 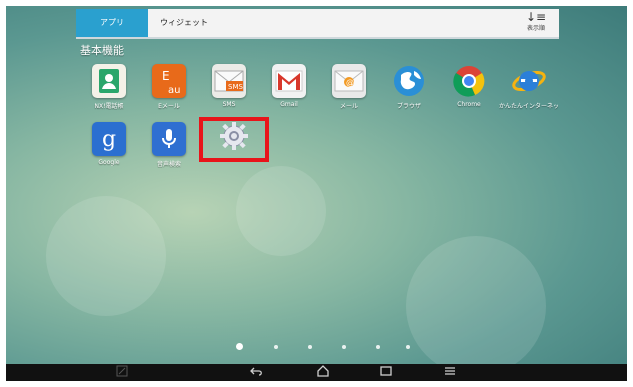 I want to click on app-contacts: NX!電話帳, so click(x=109, y=87).